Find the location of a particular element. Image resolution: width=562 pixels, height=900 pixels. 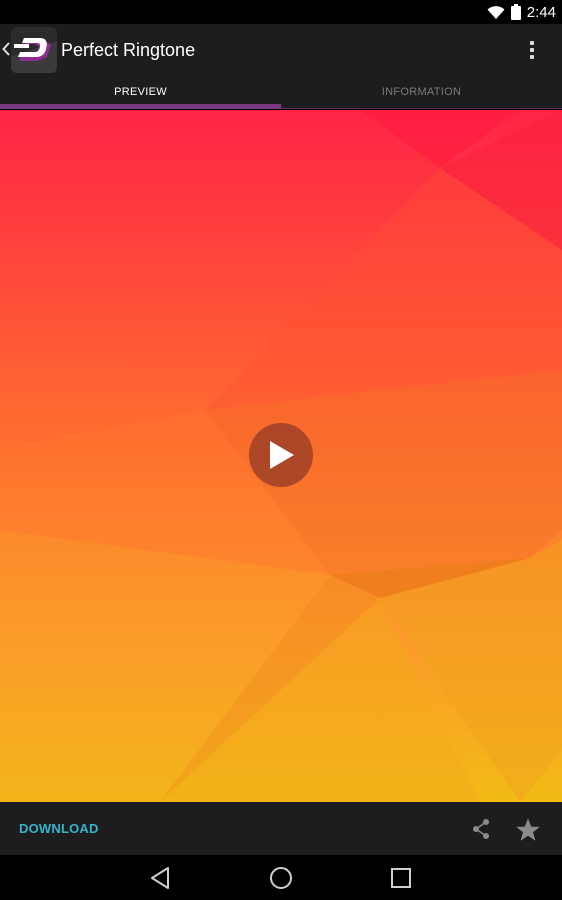

overflow-menu-button is located at coordinates (532, 50).